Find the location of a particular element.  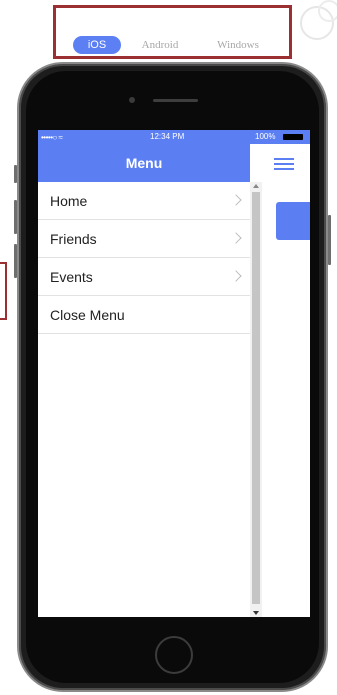

status-bar: •••••○ ≈ 12:34 PM 100% is located at coordinates (174, 137).